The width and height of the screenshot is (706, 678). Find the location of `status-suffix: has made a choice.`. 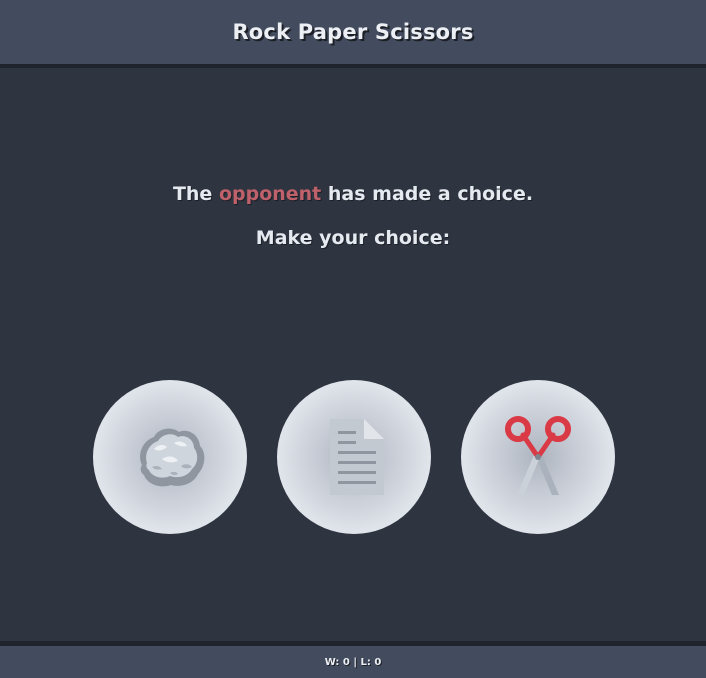

status-suffix: has made a choice. is located at coordinates (427, 194).